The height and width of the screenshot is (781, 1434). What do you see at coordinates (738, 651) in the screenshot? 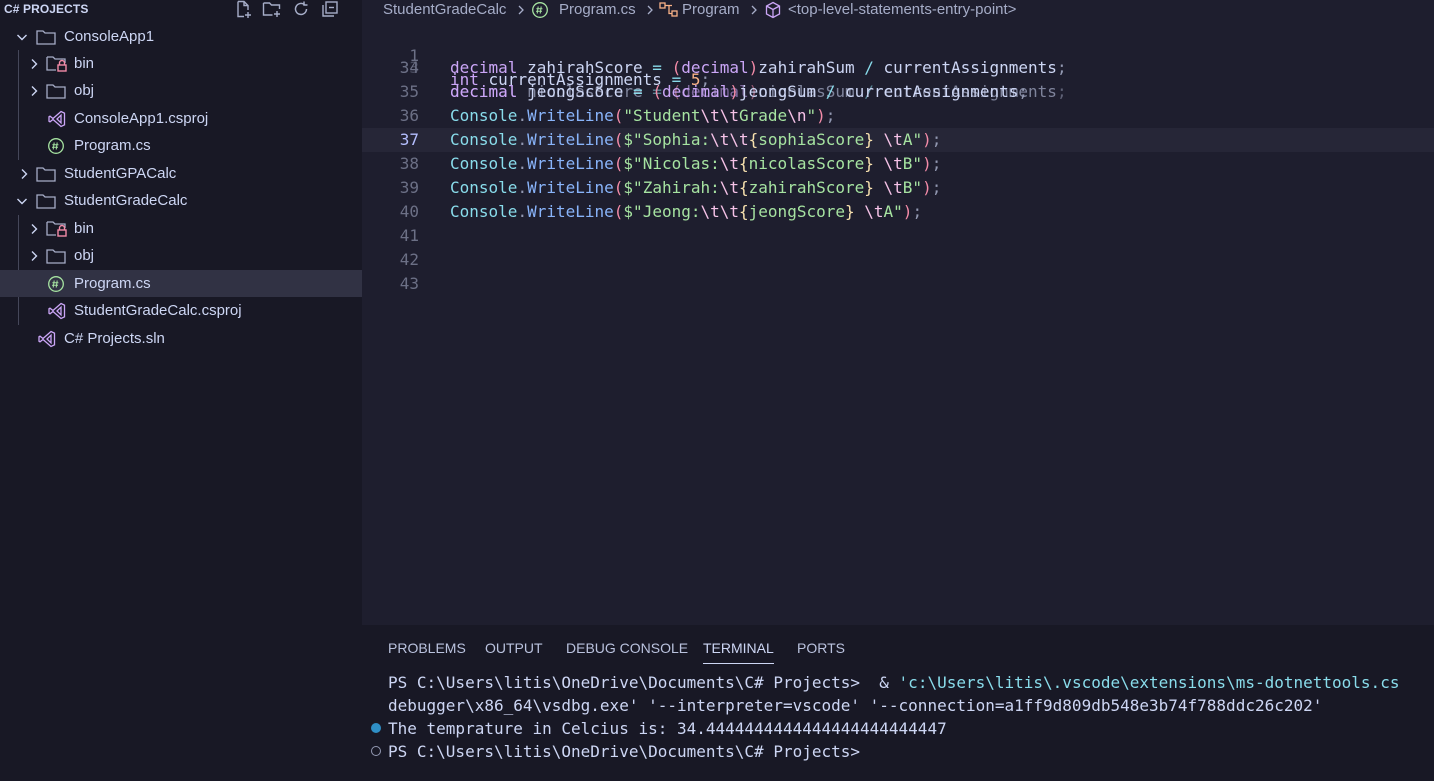
I see `tab-terminal: TERMINAL` at bounding box center [738, 651].